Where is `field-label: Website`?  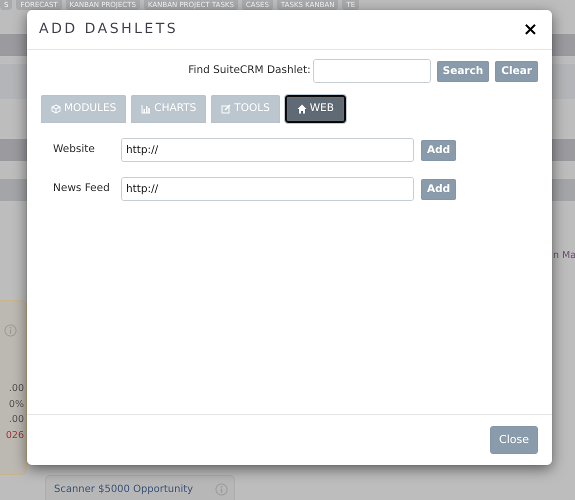
field-label: Website is located at coordinates (74, 150).